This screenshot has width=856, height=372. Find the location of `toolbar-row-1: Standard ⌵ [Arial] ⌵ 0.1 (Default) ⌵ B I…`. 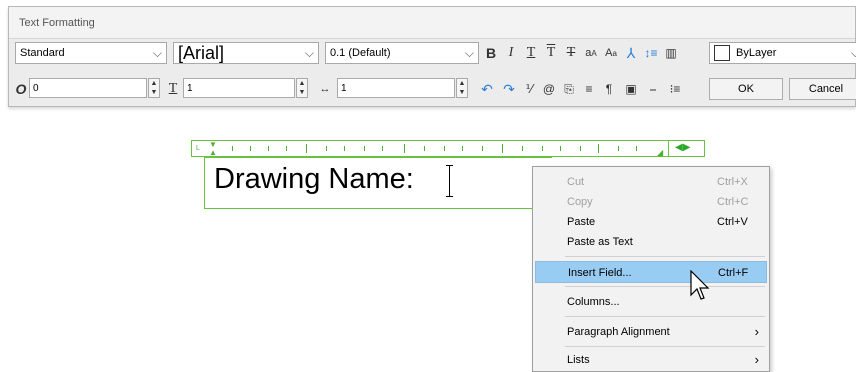

toolbar-row-1: Standard ⌵ [Arial] ⌵ 0.1 (Default) ⌵ B I… is located at coordinates (435, 56).